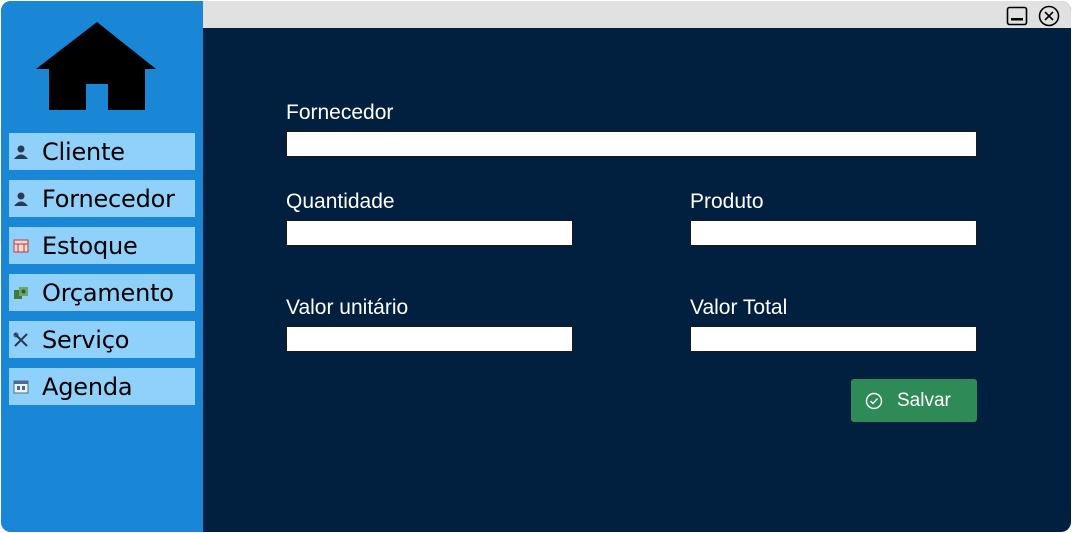 The image size is (1072, 533). Describe the element at coordinates (108, 292) in the screenshot. I see `sidebar-item-label: Orçamento` at that location.